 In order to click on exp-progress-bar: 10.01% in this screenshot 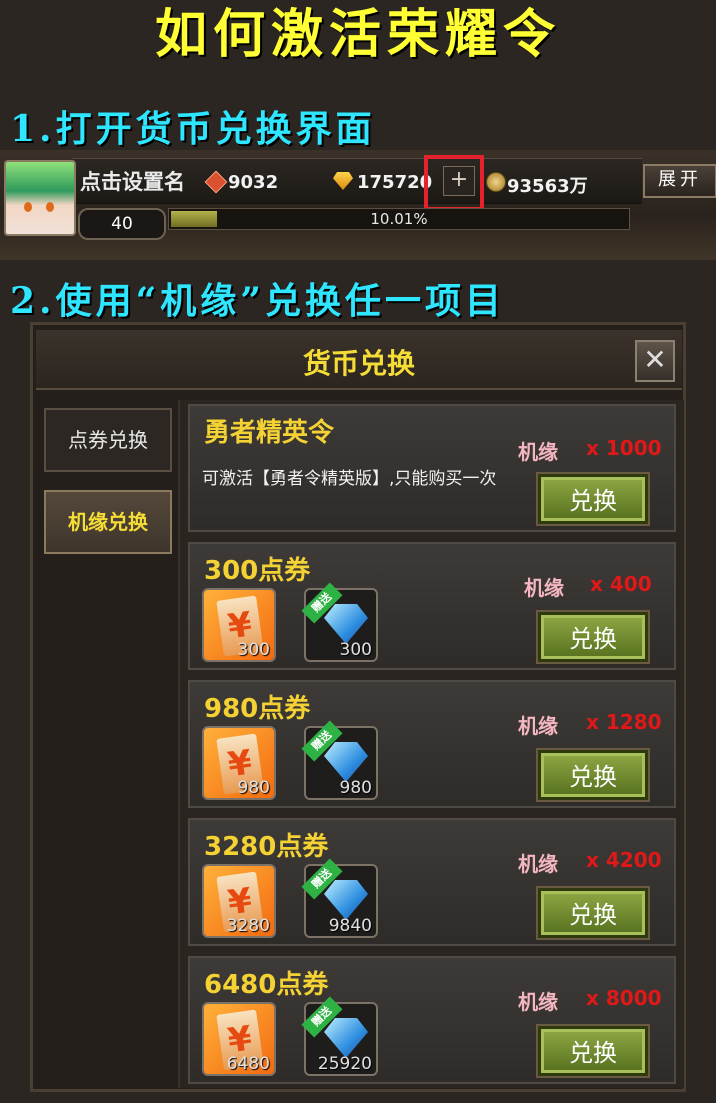, I will do `click(399, 219)`.